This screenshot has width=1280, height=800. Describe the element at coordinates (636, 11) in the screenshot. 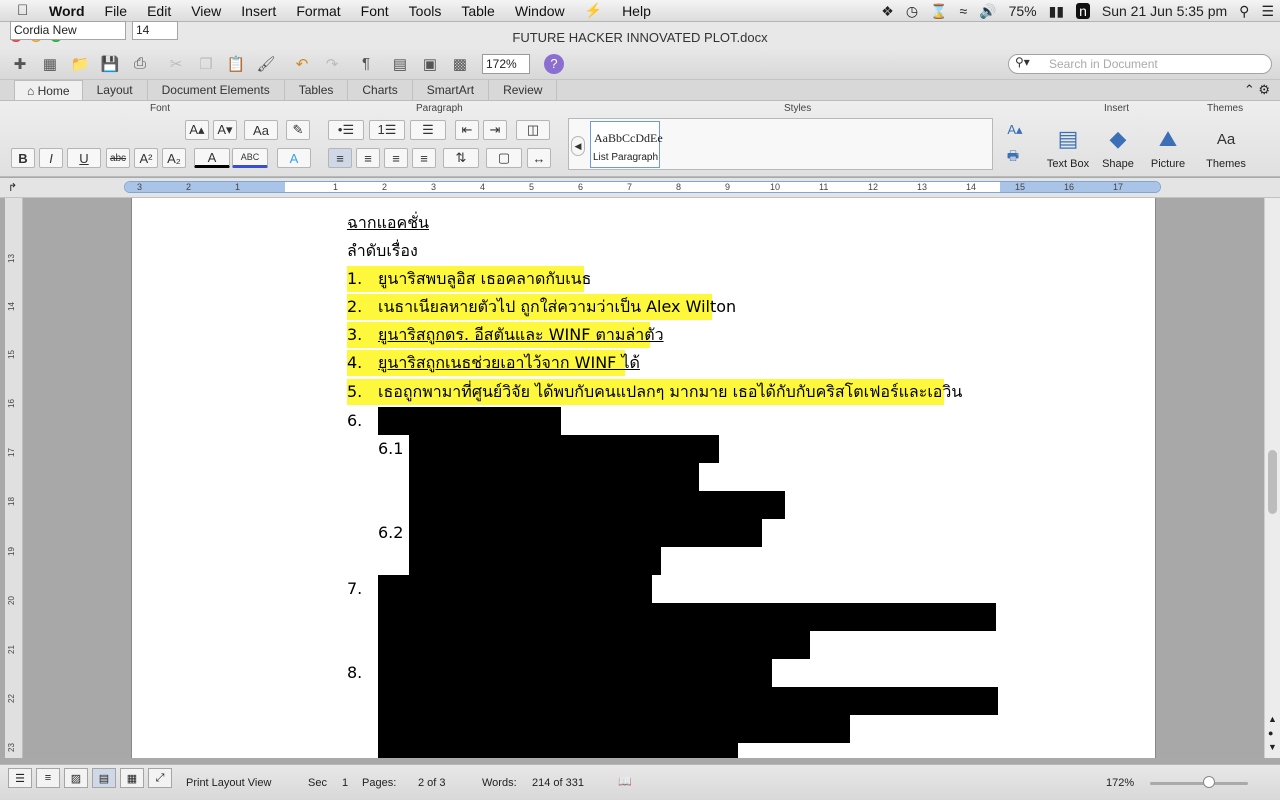

I see `menu-help: Help` at that location.